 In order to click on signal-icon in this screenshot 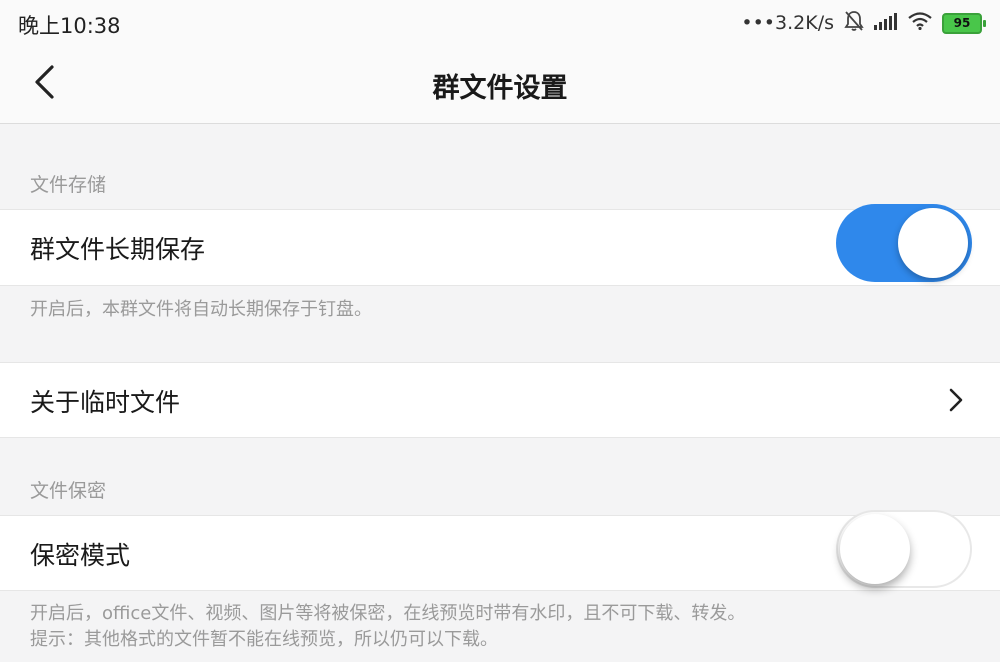, I will do `click(886, 23)`.